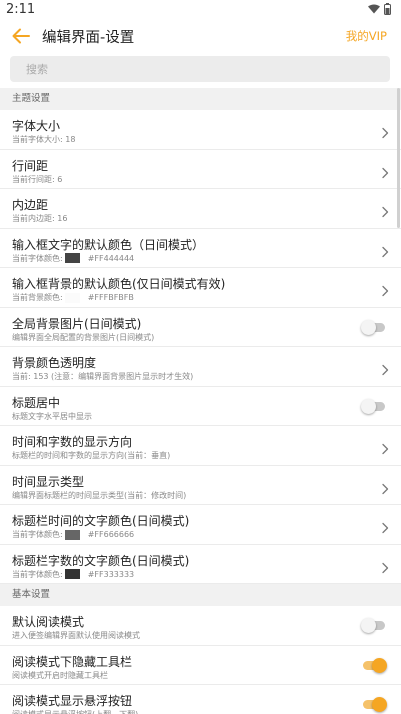 Image resolution: width=401 pixels, height=714 pixels. What do you see at coordinates (21, 36) in the screenshot?
I see `back-arrow-icon` at bounding box center [21, 36].